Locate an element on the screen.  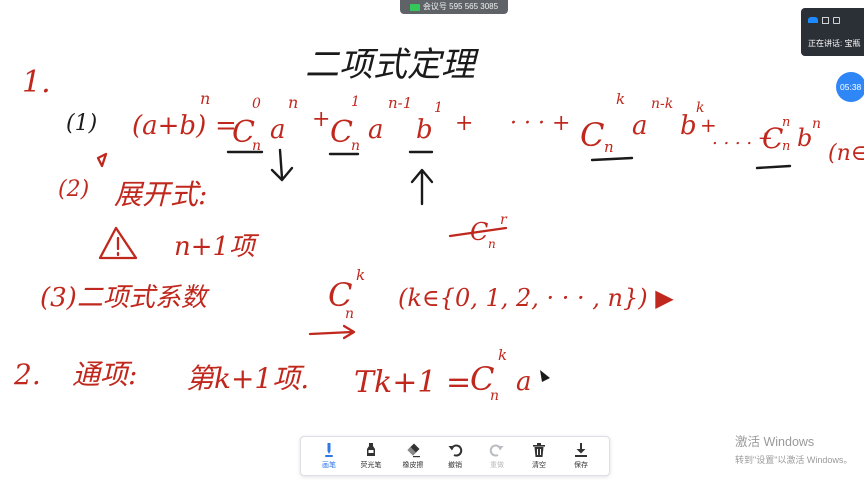
highlighter-tool-button: 荧光笔 is located at coordinates (371, 456).